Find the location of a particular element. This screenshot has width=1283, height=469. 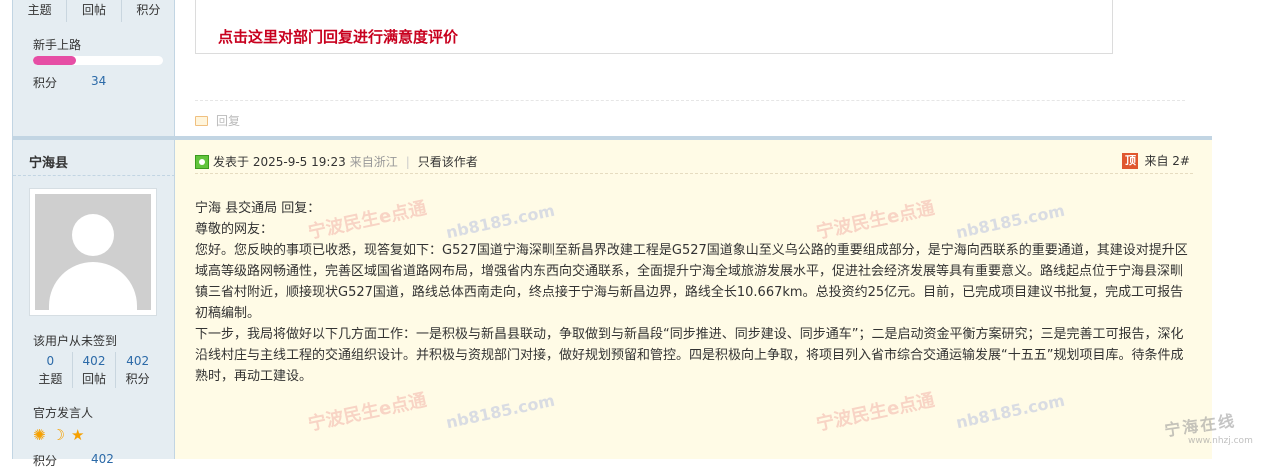

credits-row: 积分 34 is located at coordinates (69, 82).